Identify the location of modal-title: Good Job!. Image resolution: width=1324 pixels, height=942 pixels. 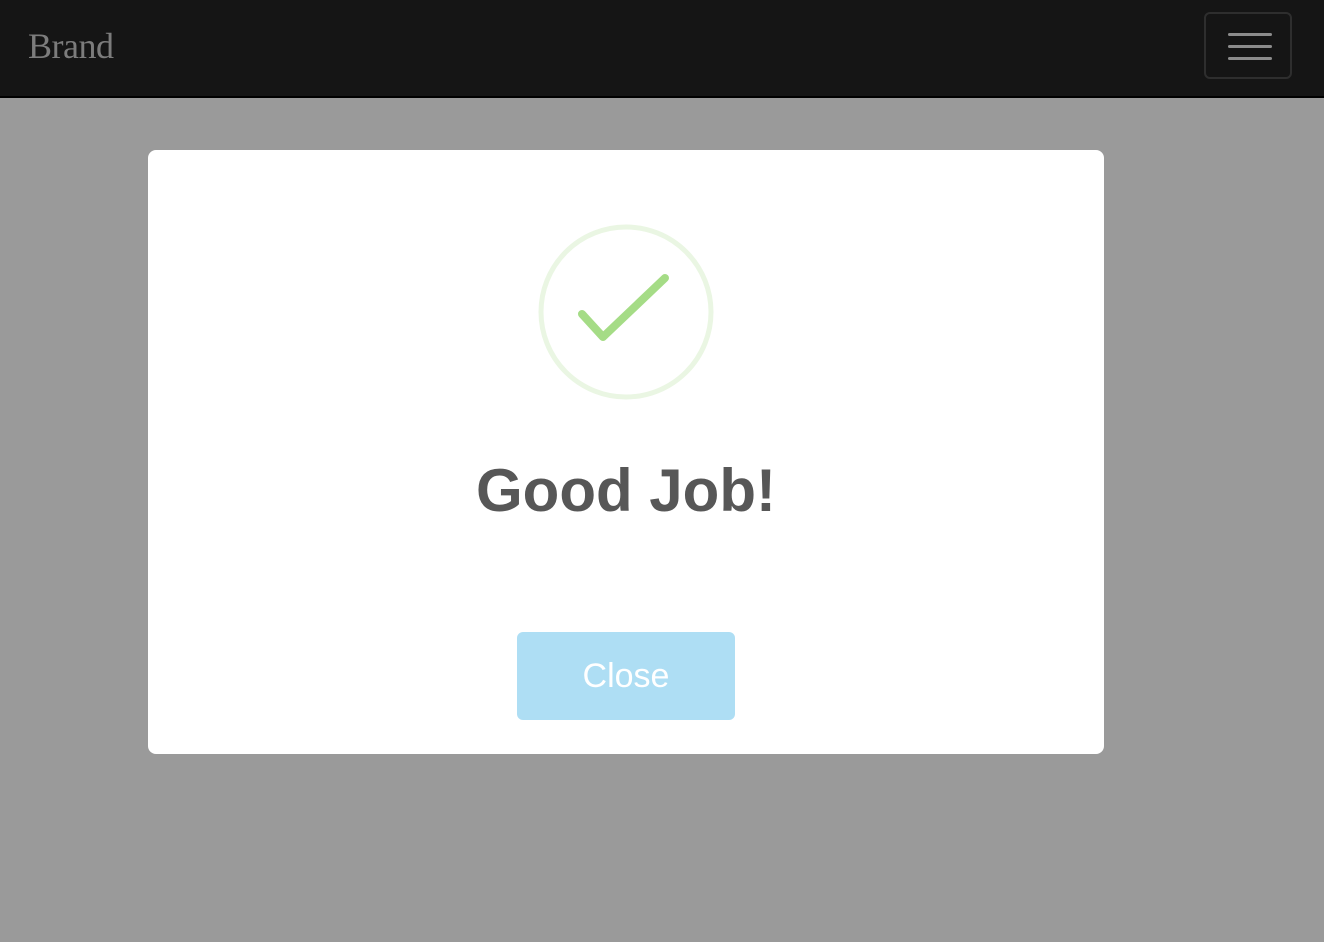
(626, 490).